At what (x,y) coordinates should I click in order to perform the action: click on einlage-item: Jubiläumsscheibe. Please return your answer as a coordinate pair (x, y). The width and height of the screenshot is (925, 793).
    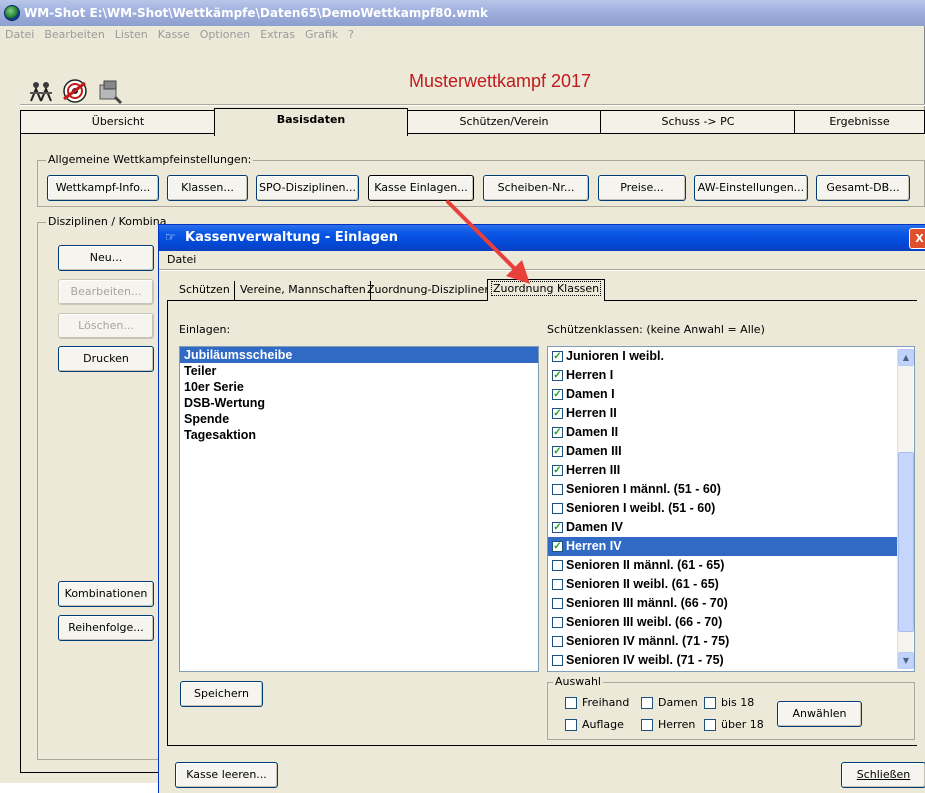
    Looking at the image, I should click on (359, 355).